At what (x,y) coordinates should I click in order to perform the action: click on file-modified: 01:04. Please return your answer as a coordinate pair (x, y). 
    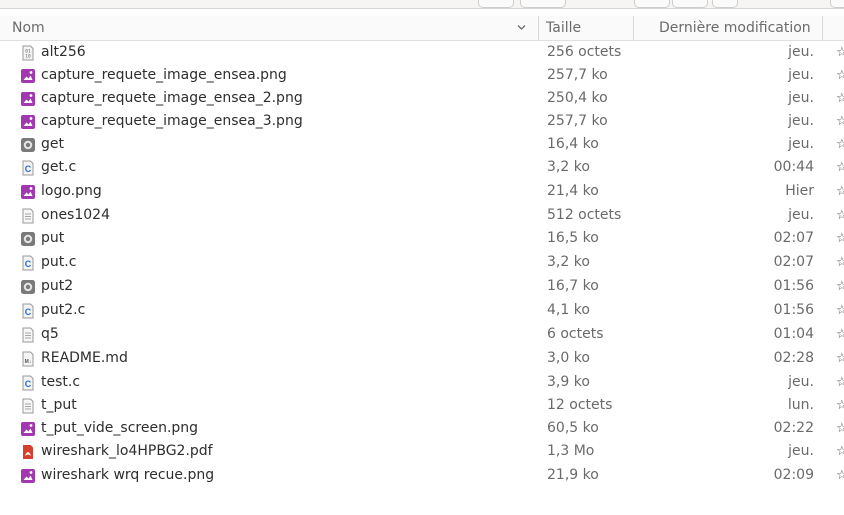
    Looking at the image, I should click on (793, 334).